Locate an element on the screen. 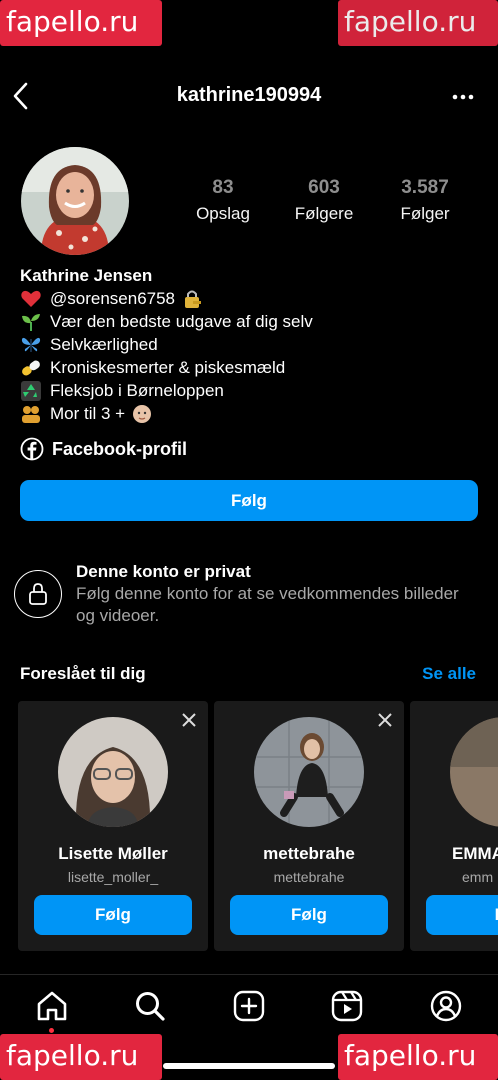 The height and width of the screenshot is (1080, 498). profile-icon is located at coordinates (446, 1006).